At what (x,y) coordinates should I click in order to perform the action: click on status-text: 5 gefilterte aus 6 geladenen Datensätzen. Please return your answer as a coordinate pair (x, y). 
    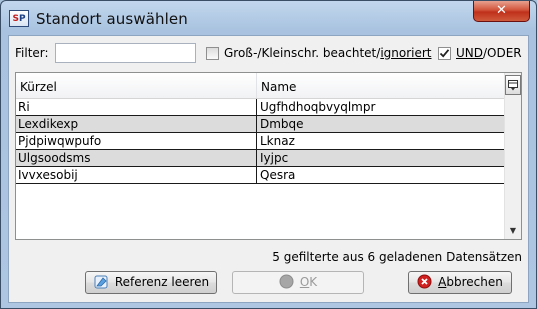
    Looking at the image, I should click on (397, 257).